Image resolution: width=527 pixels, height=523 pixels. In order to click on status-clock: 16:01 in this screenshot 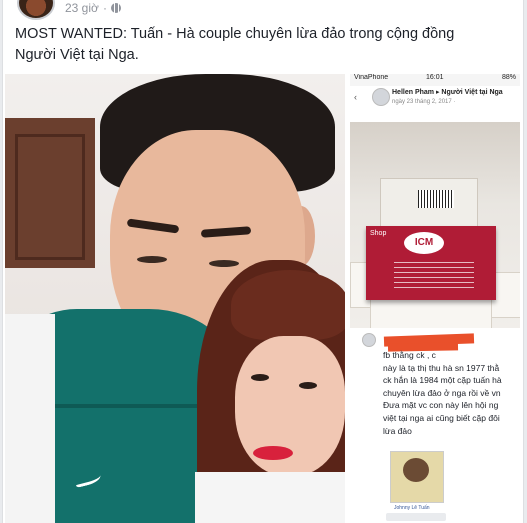, I will do `click(435, 77)`.